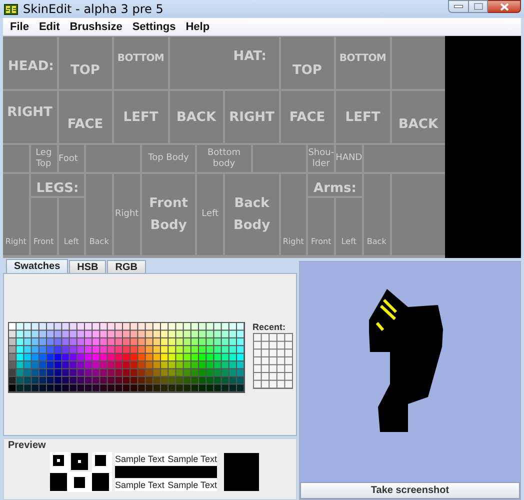  Describe the element at coordinates (335, 185) in the screenshot. I see `section-label: Arms:` at that location.